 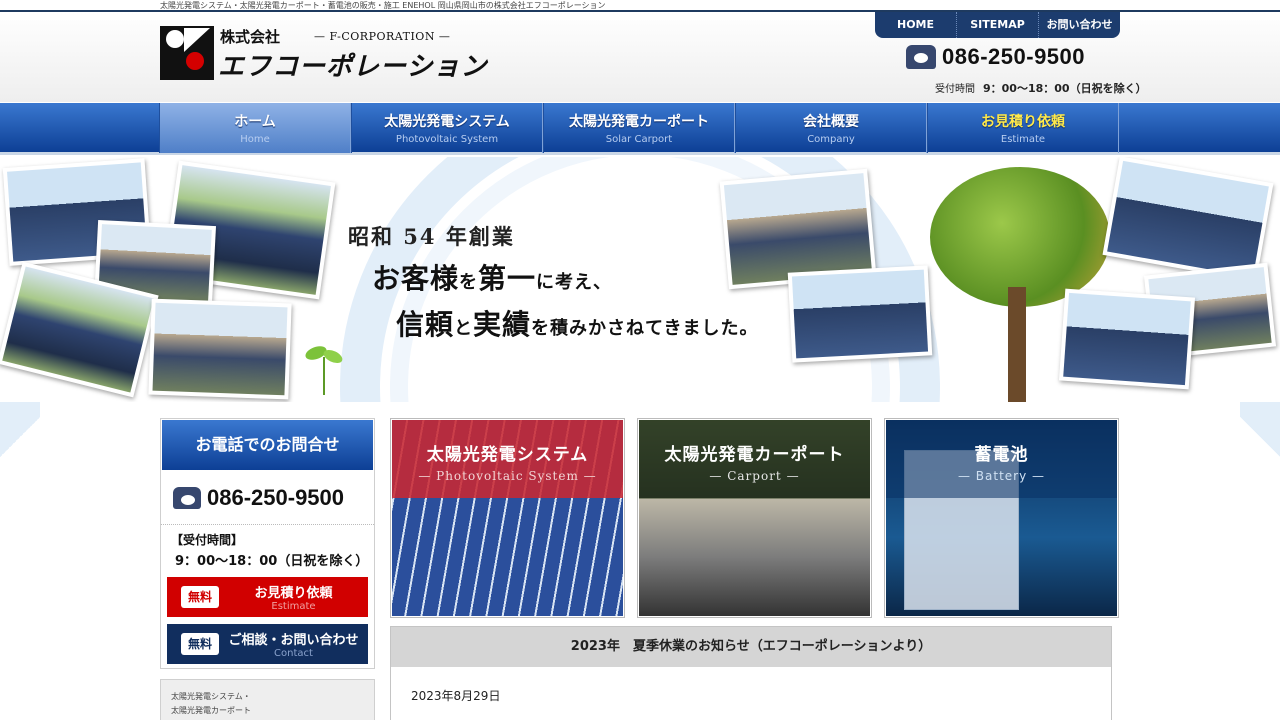 What do you see at coordinates (860, 314) in the screenshot?
I see `hero-photo-ground-array` at bounding box center [860, 314].